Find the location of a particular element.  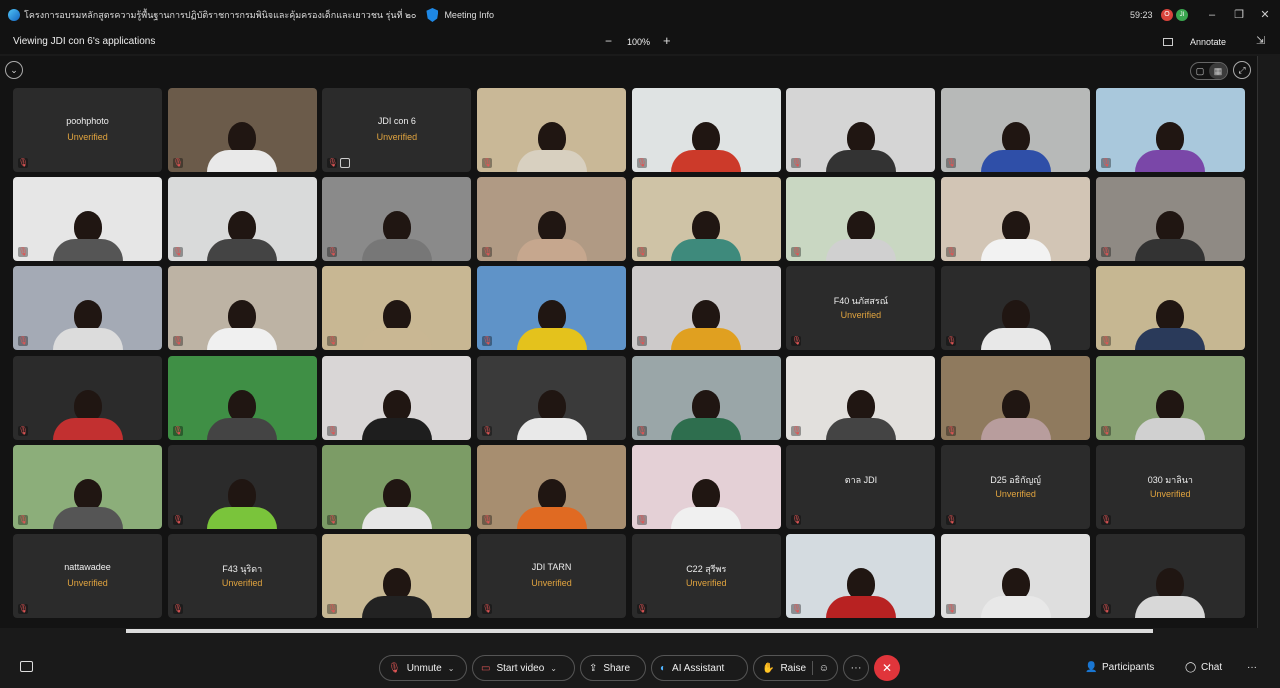

participant-name: D25 อธิกัญญ์ is located at coordinates (1015, 479).